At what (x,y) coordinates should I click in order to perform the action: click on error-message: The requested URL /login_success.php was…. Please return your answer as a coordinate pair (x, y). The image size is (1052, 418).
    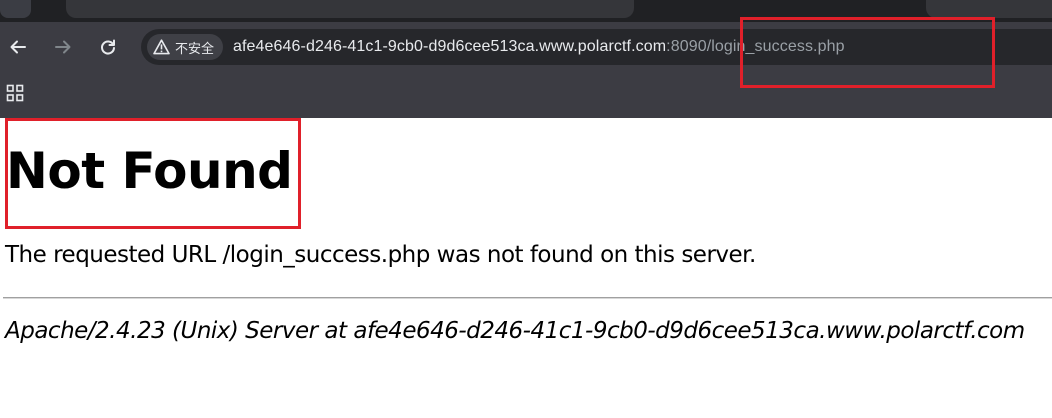
    Looking at the image, I should click on (380, 255).